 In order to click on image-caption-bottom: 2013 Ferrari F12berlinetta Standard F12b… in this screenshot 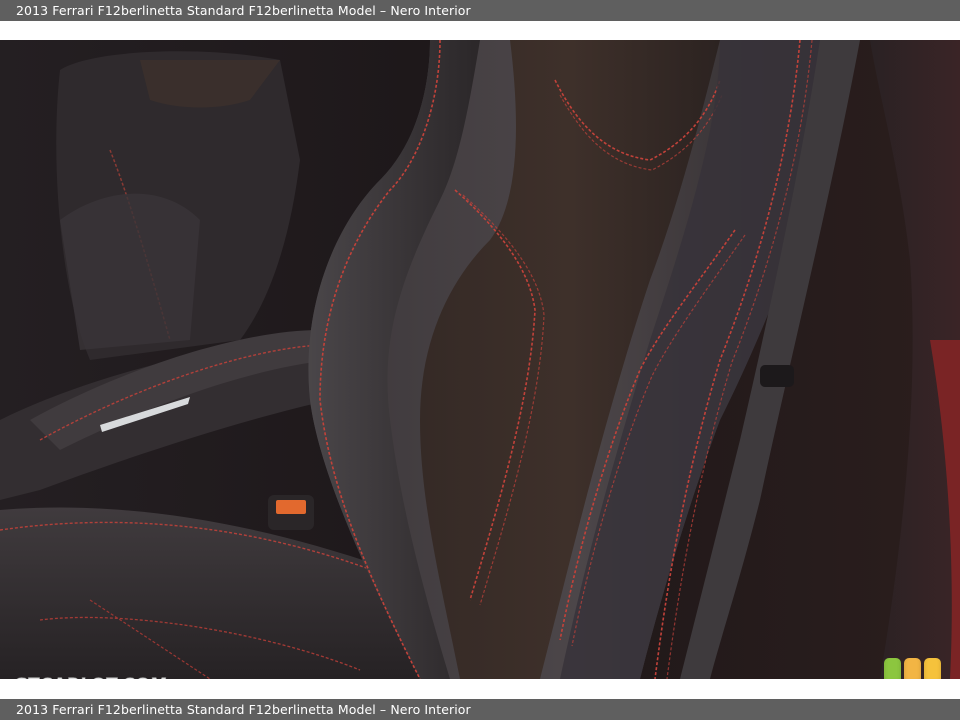, I will do `click(480, 709)`.